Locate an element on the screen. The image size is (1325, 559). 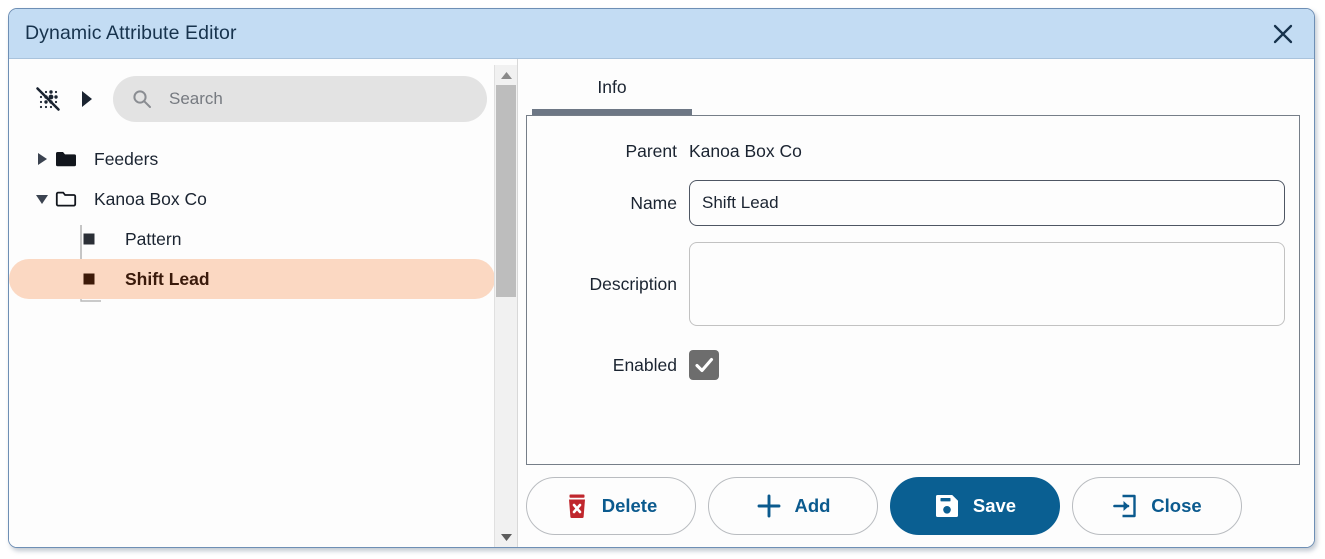
dotted-grid-slash-icon is located at coordinates (48, 99).